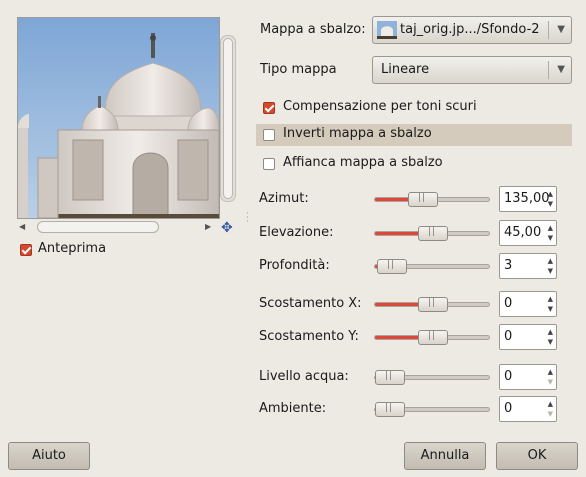  I want to click on preview-image, so click(118, 118).